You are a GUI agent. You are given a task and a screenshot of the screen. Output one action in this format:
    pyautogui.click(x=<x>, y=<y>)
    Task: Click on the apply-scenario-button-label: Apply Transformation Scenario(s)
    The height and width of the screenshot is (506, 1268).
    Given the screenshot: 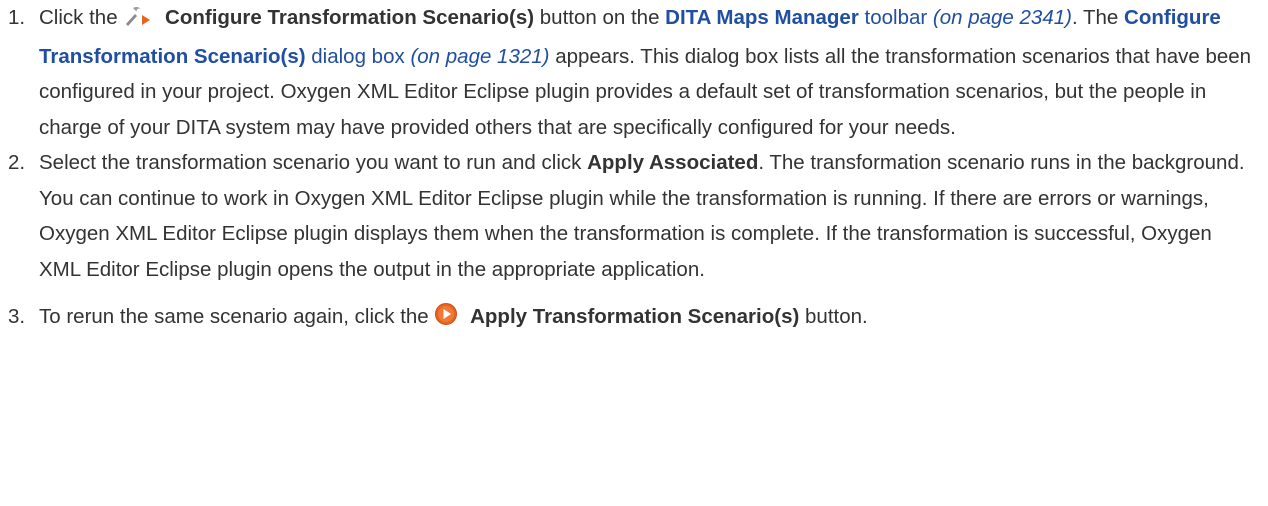 What is the action you would take?
    pyautogui.click(x=635, y=316)
    